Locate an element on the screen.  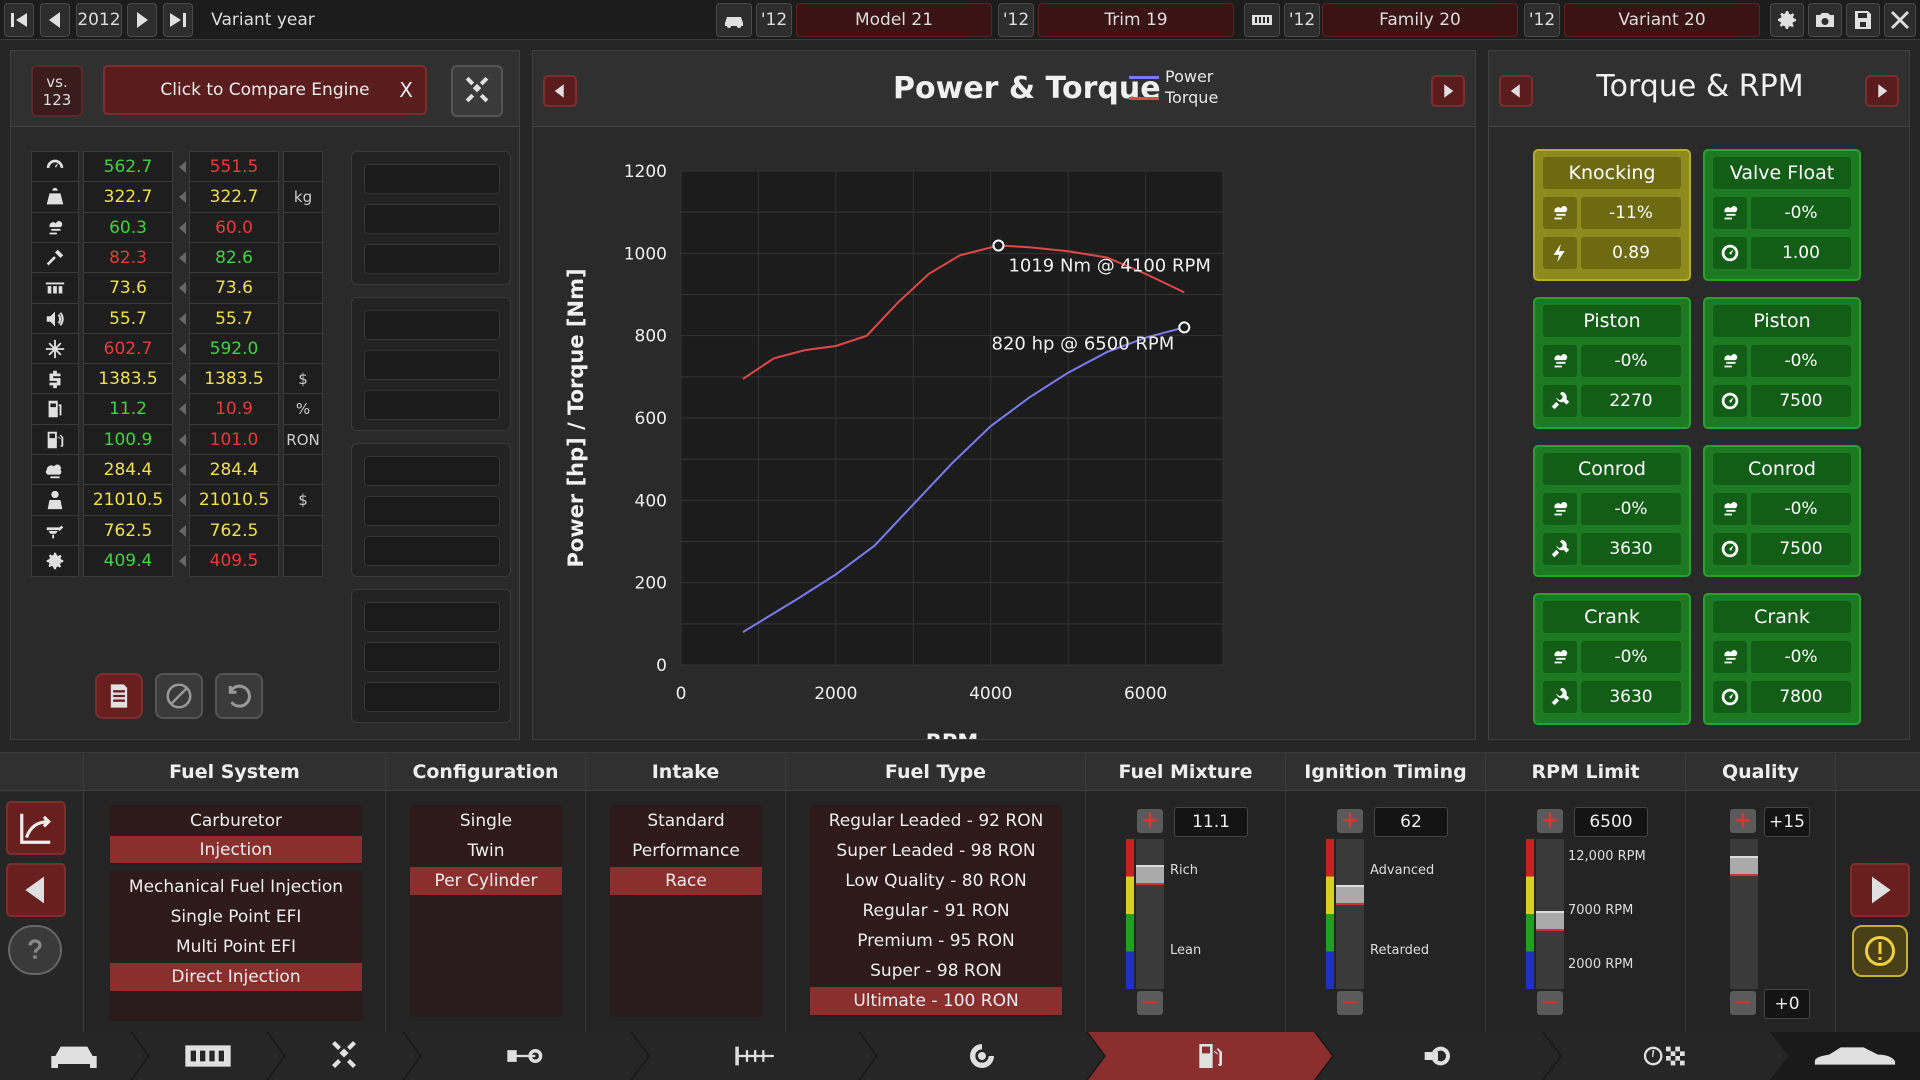
compare-arrow-icon is located at coordinates (182, 257).